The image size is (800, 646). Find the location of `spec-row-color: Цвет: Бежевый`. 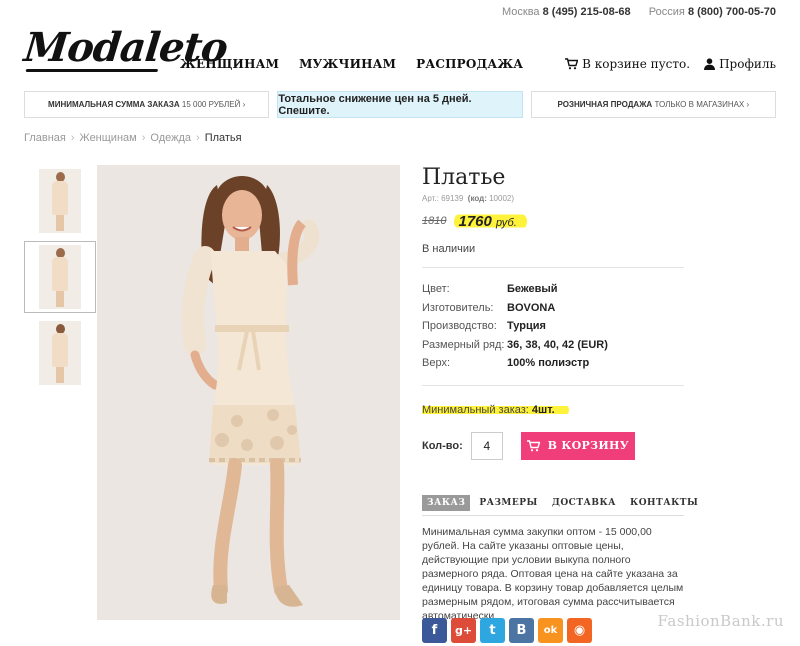

spec-row-color: Цвет: Бежевый is located at coordinates (553, 289).